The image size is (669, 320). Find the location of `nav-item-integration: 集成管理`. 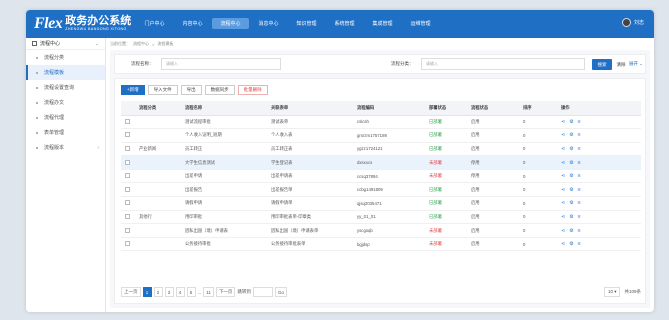

nav-item-integration: 集成管理 is located at coordinates (382, 23).